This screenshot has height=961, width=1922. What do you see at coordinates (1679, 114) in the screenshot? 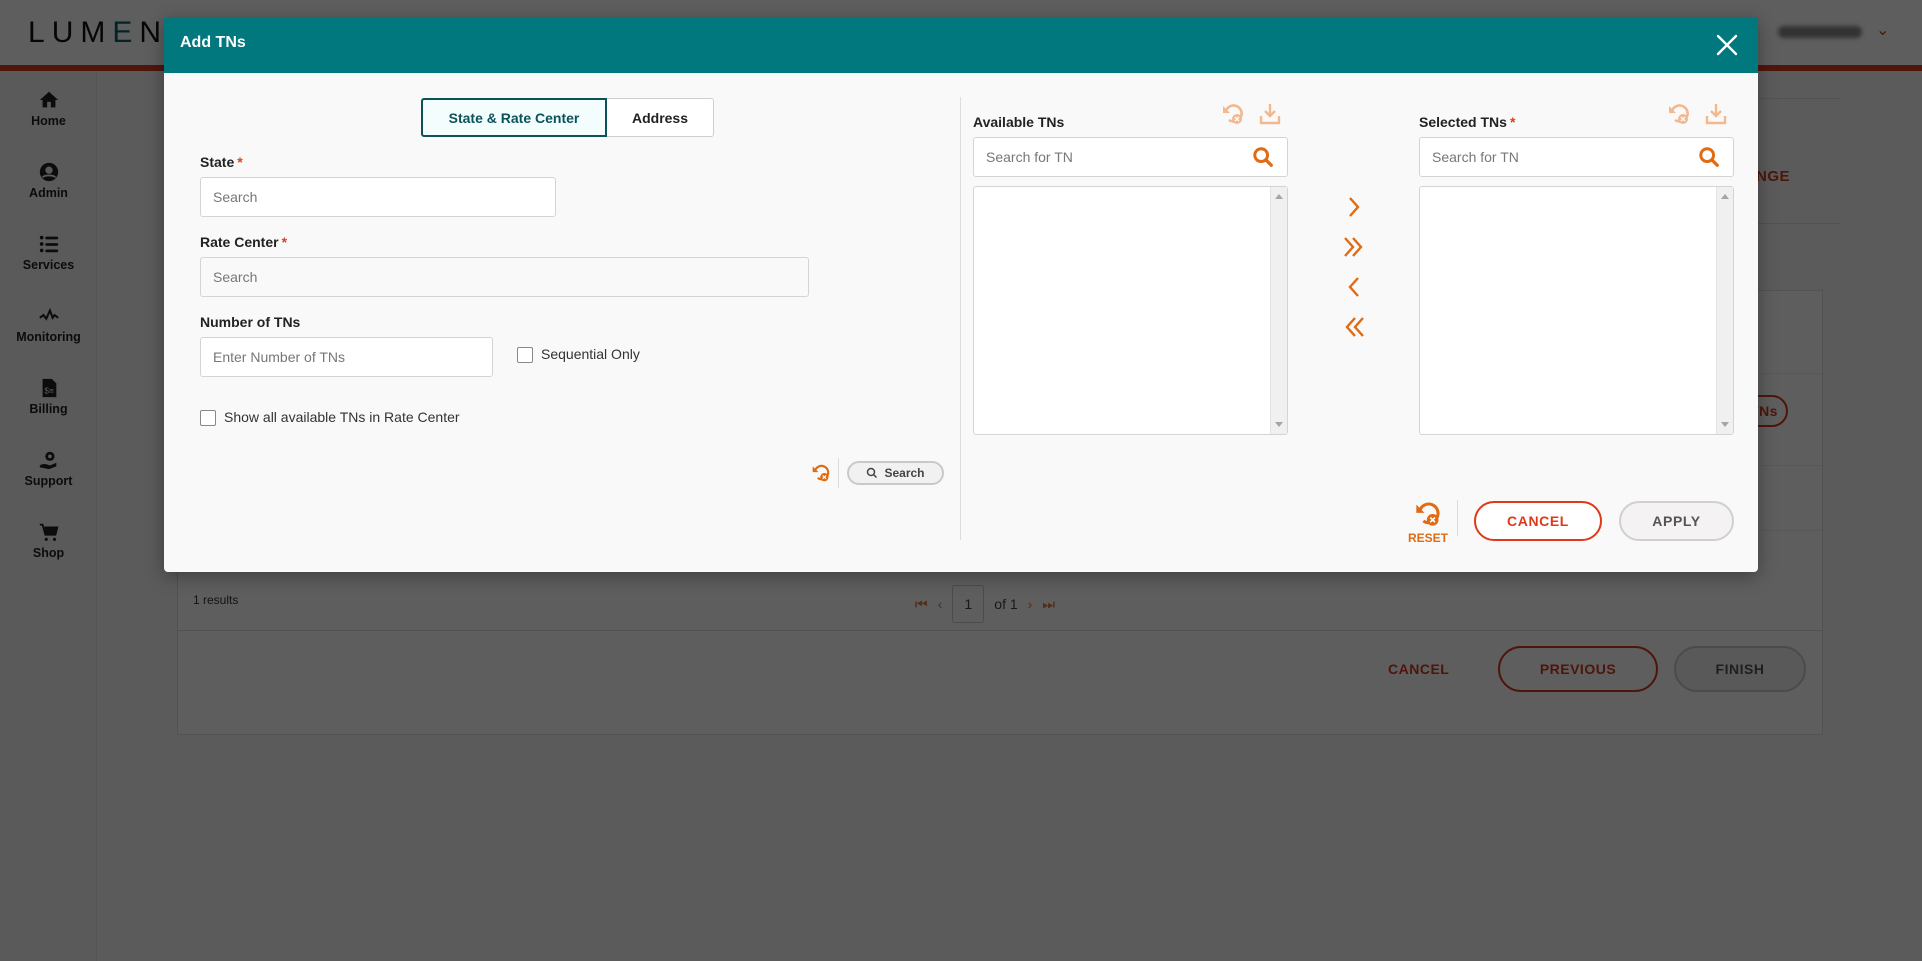
I see `clear-selected-icon` at bounding box center [1679, 114].